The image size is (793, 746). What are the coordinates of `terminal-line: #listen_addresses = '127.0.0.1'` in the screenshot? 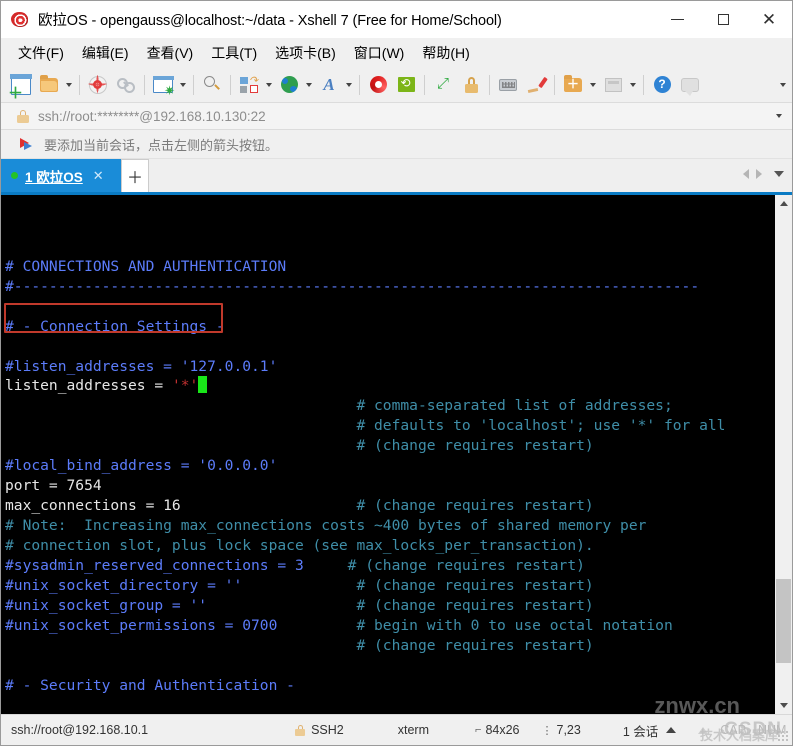 It's located at (389, 367).